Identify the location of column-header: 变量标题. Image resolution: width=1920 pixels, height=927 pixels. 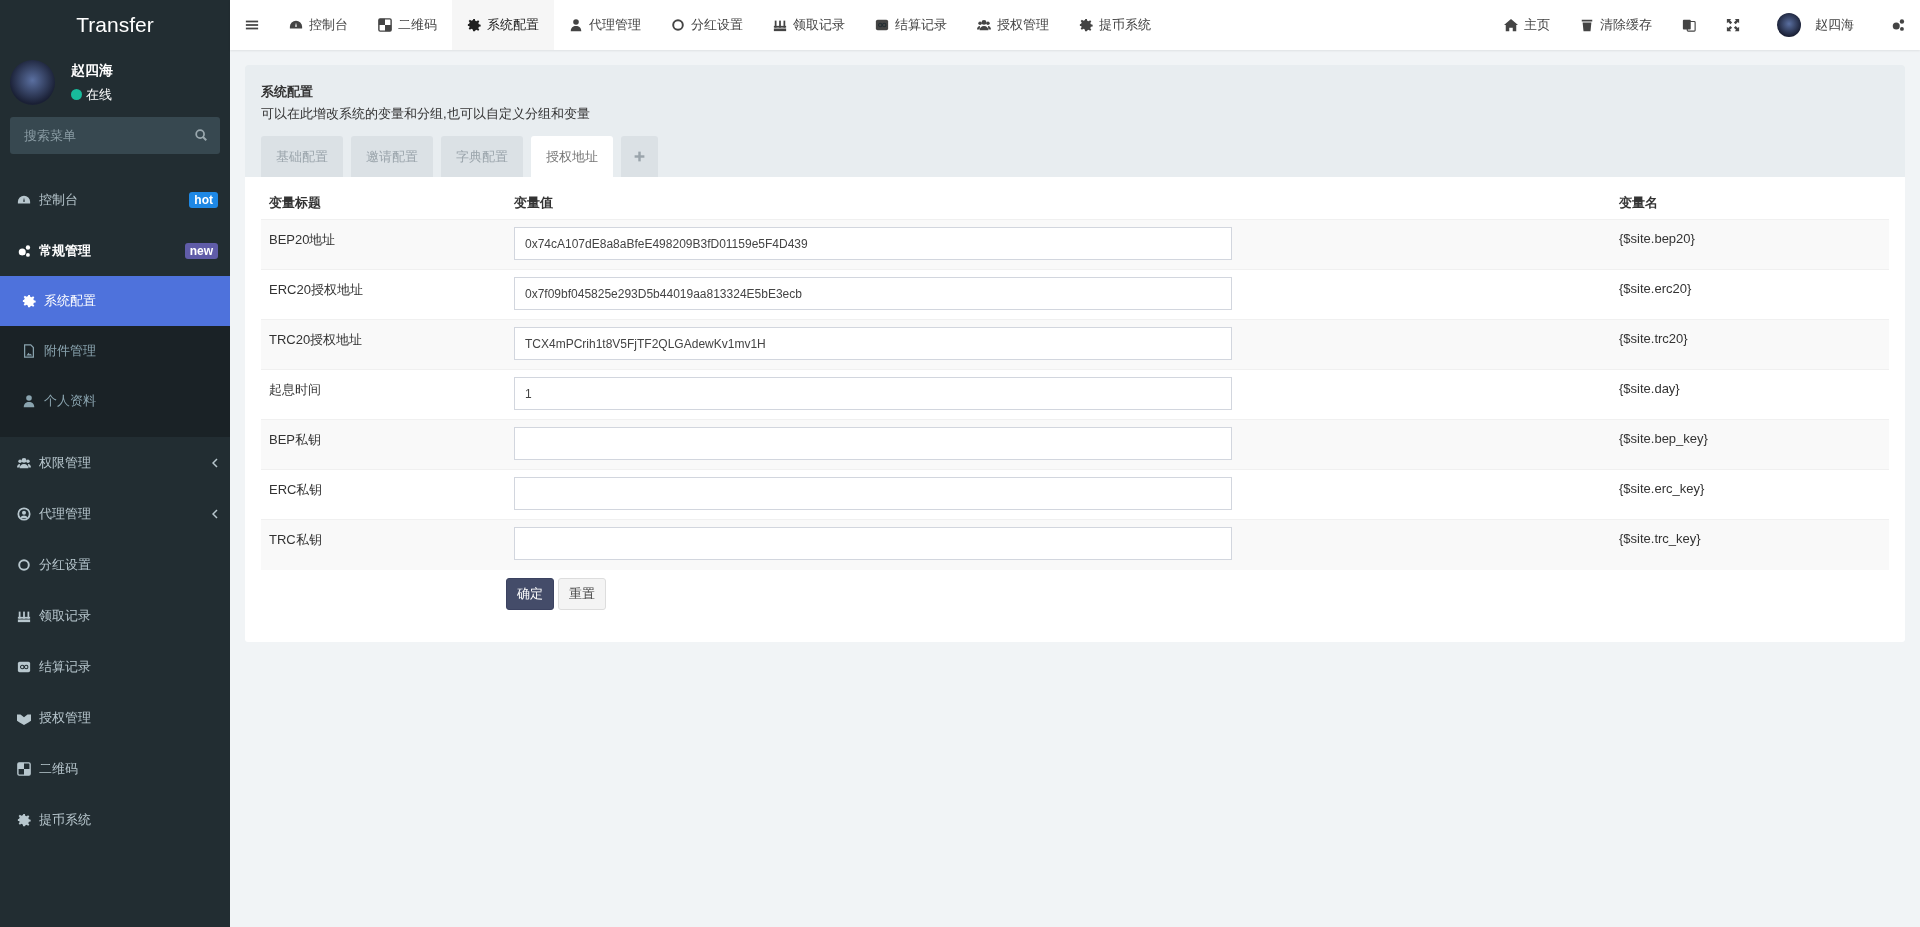
(295, 202).